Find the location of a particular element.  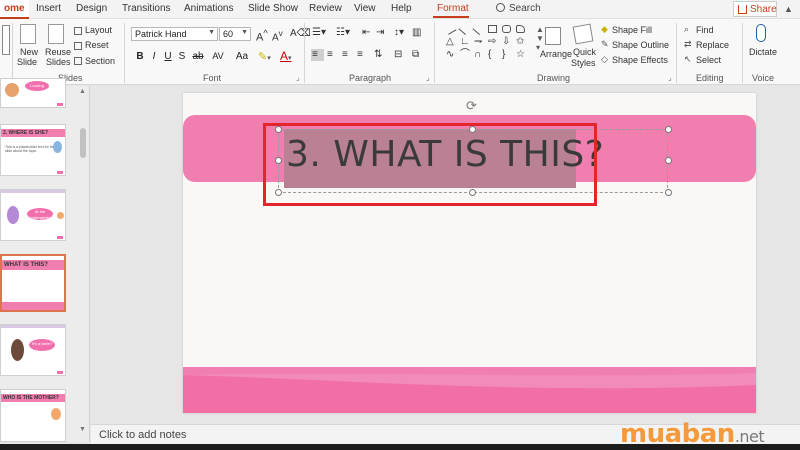

align-left-icon: ≡ is located at coordinates (315, 54).